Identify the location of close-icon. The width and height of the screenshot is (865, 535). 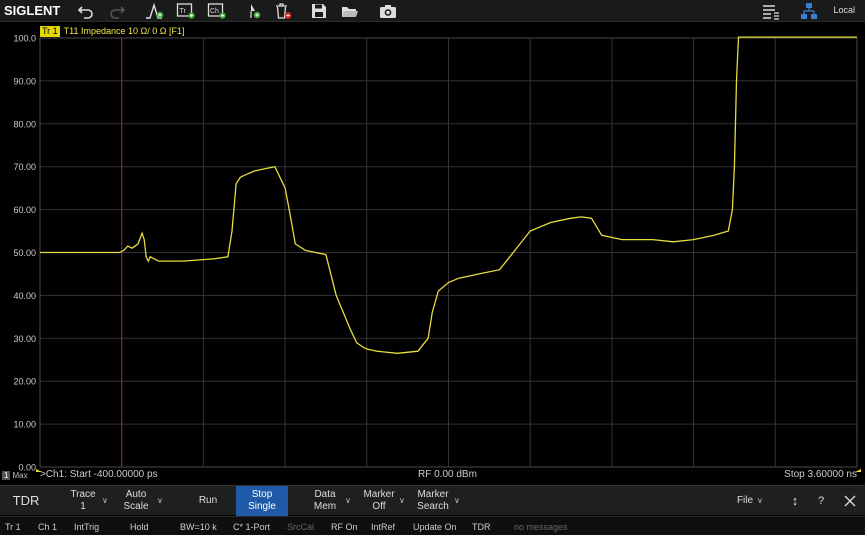
(850, 501).